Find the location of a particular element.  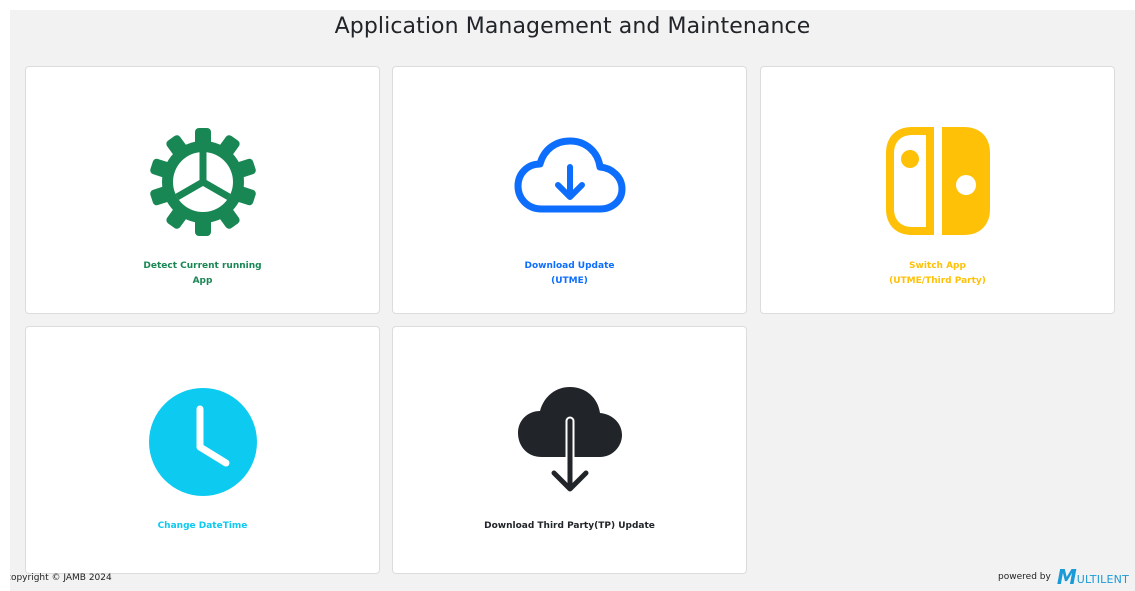

cloud-download-solid-icon is located at coordinates (569, 440).